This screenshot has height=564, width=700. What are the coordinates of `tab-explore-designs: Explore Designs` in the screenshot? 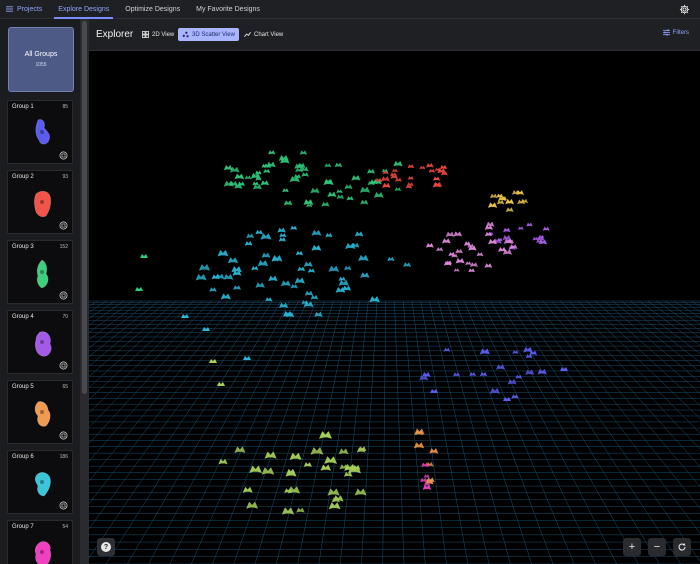 It's located at (83, 9).